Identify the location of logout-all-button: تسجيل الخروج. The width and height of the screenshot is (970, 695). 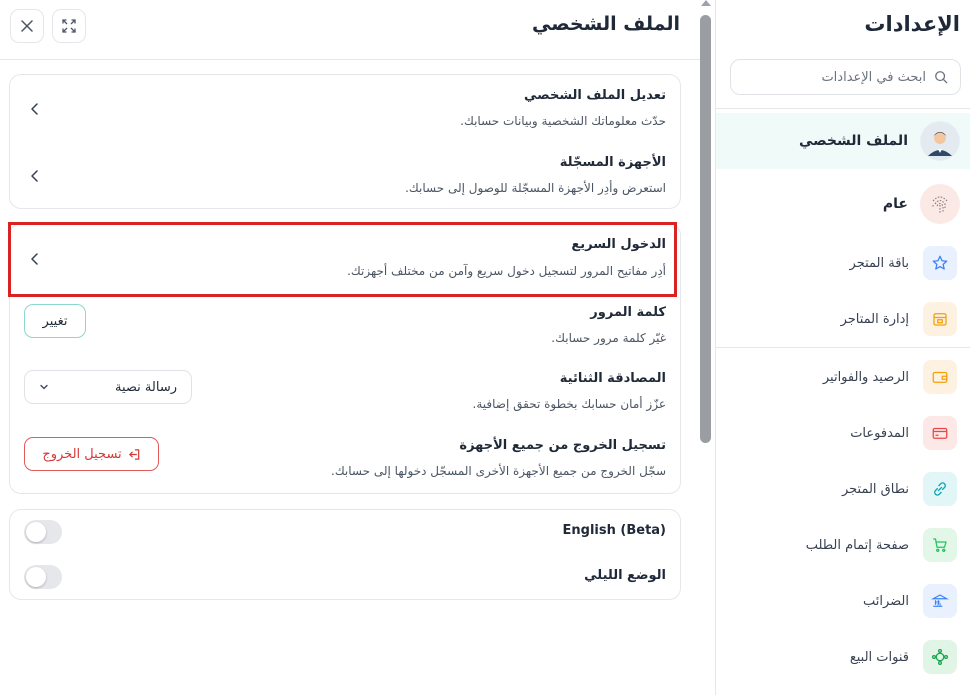
(91, 454).